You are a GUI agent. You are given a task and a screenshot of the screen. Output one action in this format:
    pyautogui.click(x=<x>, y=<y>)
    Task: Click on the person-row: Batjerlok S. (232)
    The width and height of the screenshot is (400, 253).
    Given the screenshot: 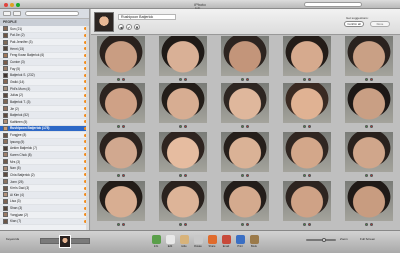 What is the action you would take?
    pyautogui.click(x=44, y=76)
    